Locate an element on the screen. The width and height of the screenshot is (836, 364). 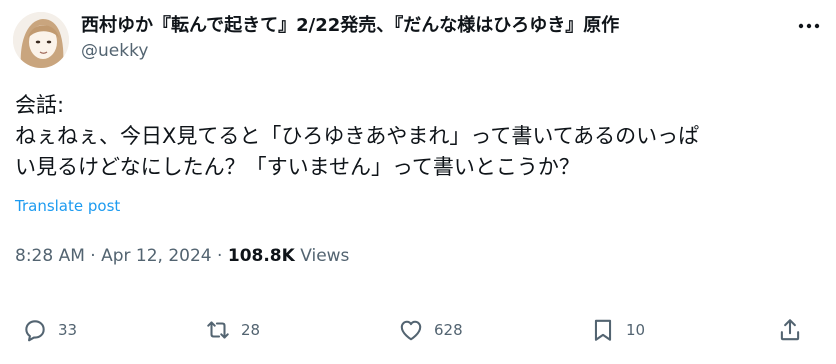
share-button is located at coordinates (790, 330).